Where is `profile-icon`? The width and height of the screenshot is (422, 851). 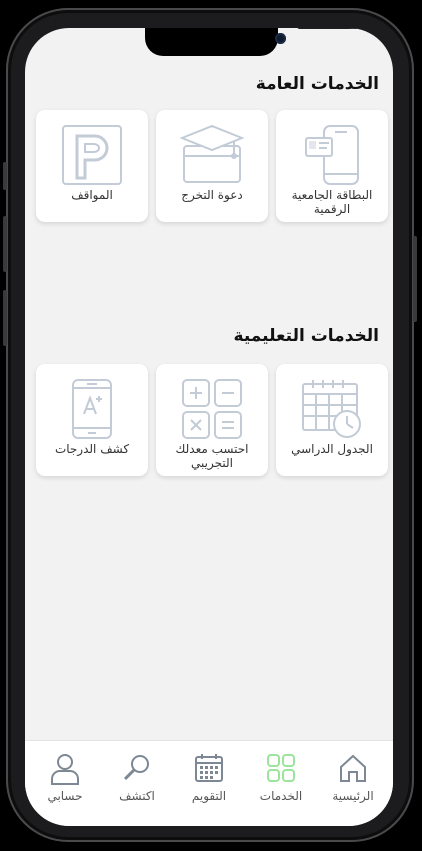 profile-icon is located at coordinates (65, 769).